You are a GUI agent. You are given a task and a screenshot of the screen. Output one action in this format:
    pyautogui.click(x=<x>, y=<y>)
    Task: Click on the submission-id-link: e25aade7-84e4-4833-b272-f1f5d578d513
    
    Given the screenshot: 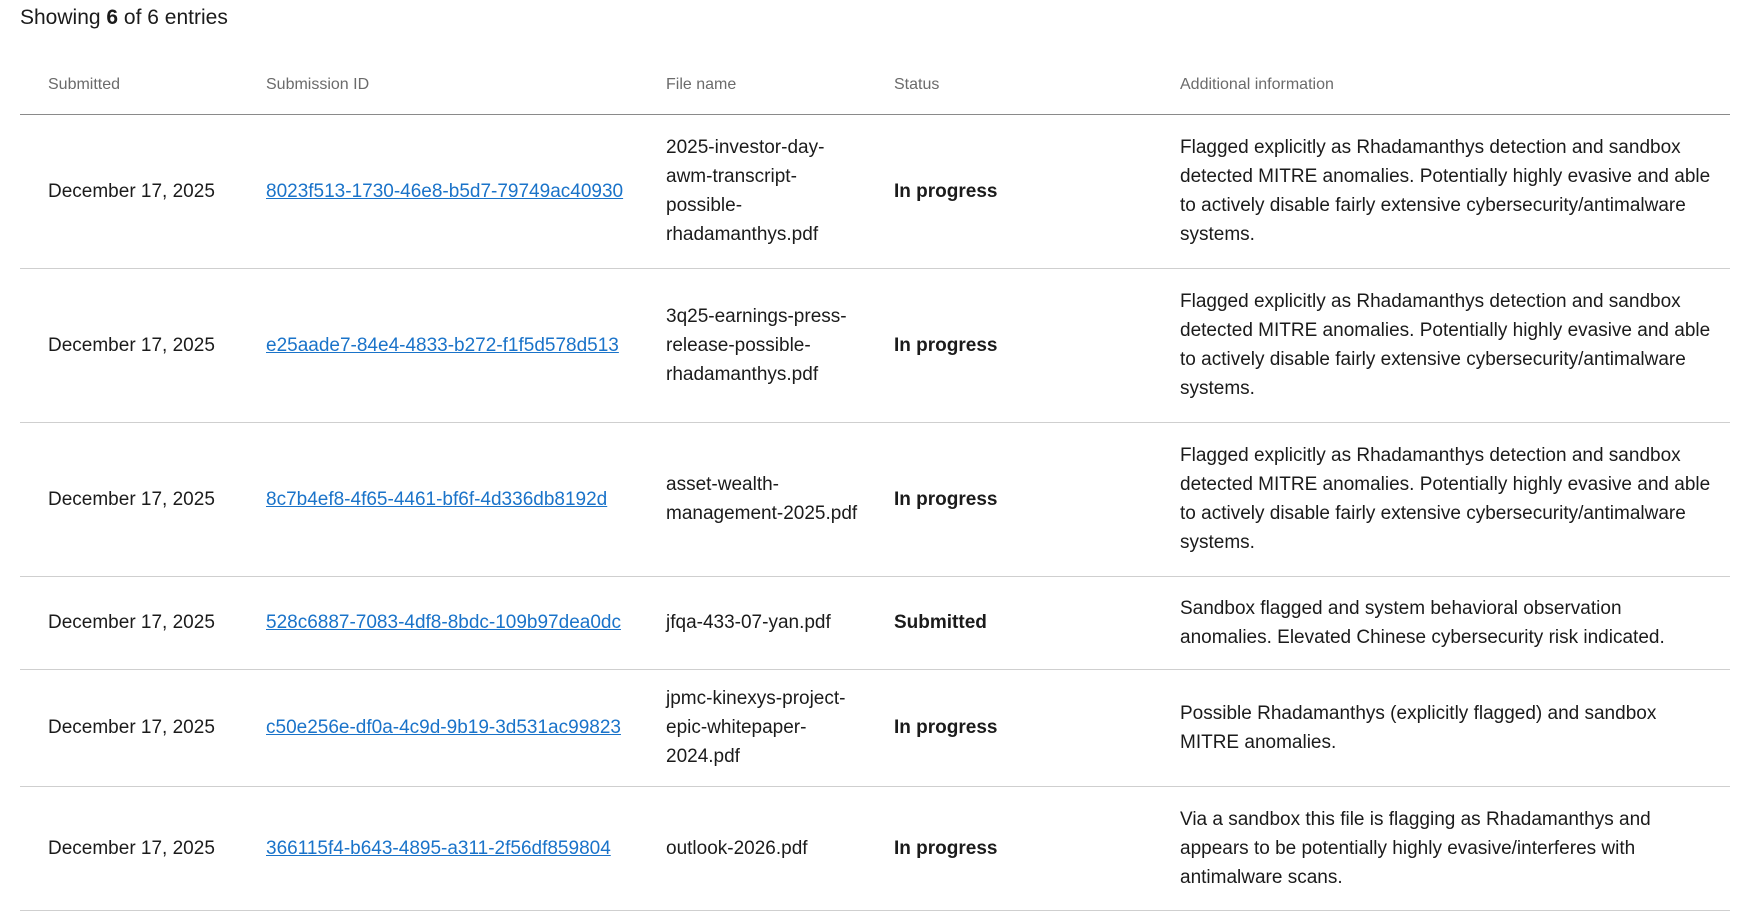 What is the action you would take?
    pyautogui.click(x=442, y=345)
    